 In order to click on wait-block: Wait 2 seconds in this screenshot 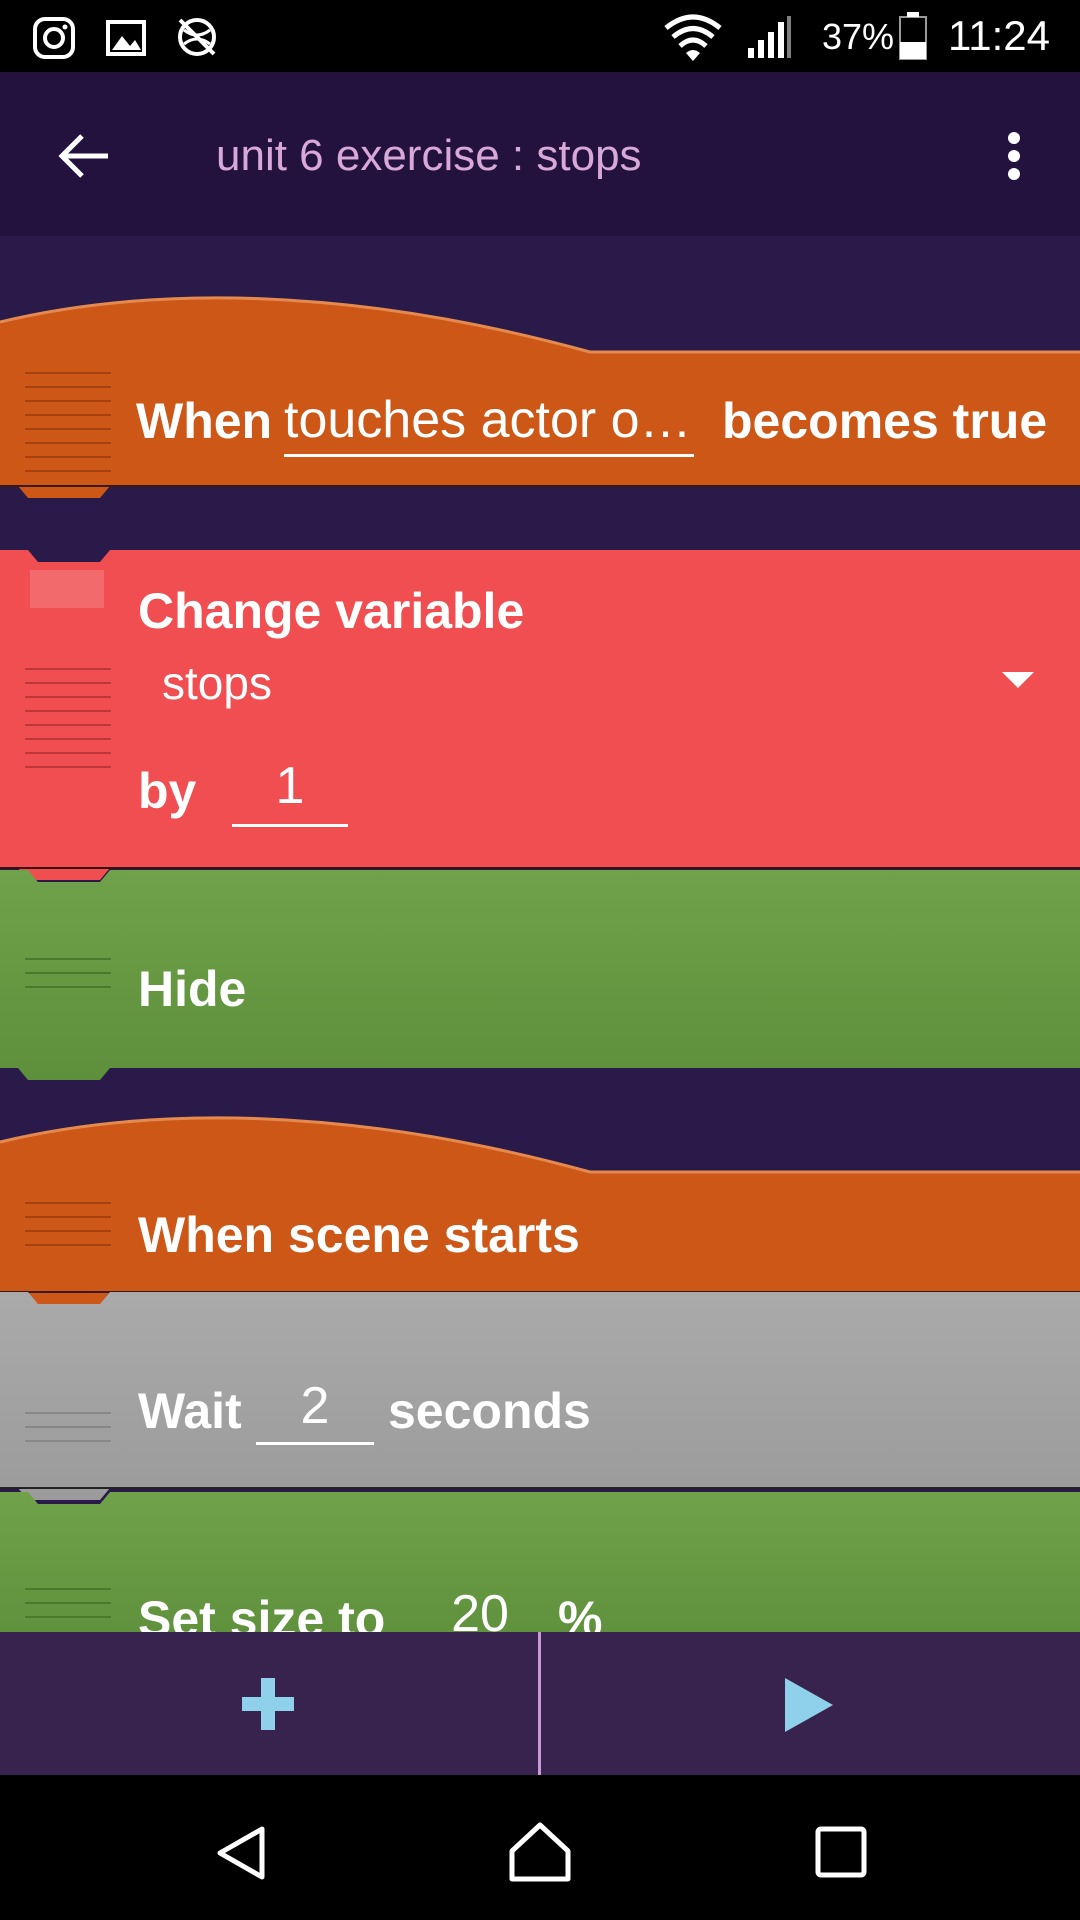, I will do `click(540, 1396)`.